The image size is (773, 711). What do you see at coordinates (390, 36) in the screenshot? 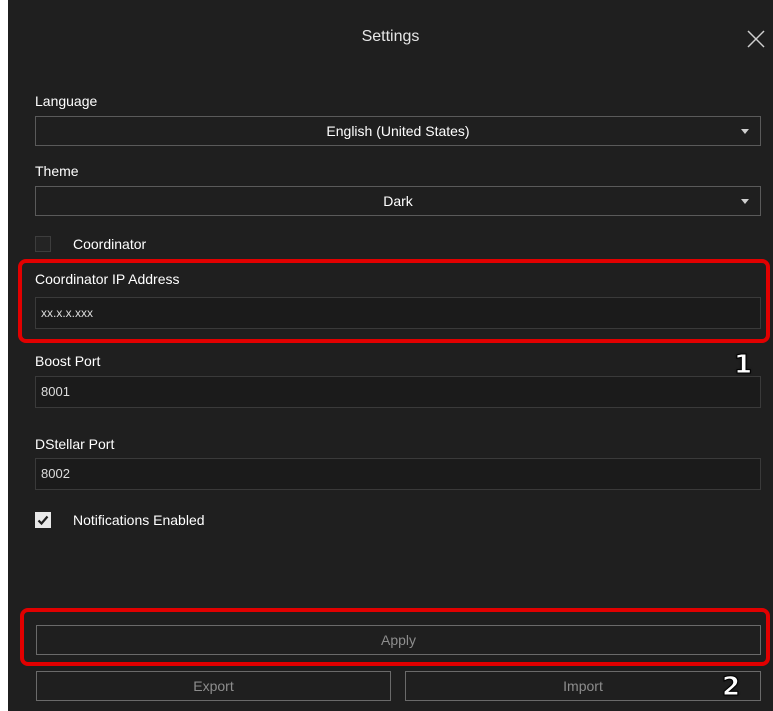
I see `window-title: Settings` at bounding box center [390, 36].